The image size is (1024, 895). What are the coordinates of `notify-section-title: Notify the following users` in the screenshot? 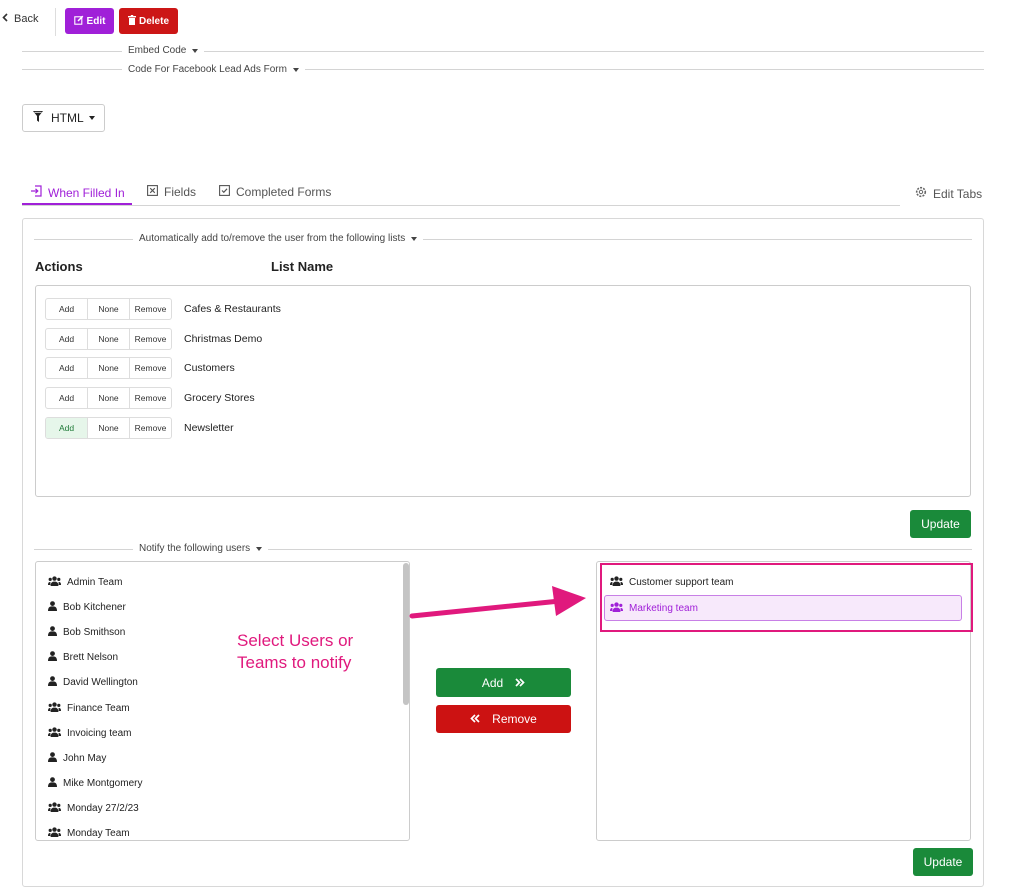 It's located at (195, 548).